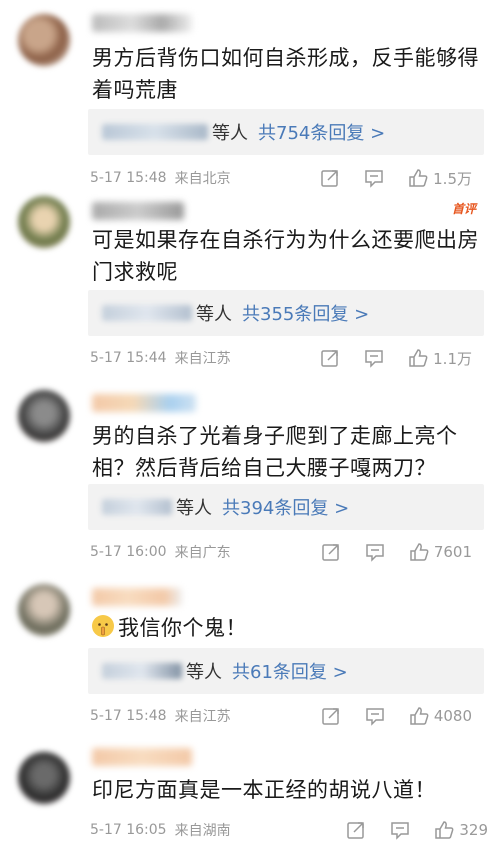 The image size is (500, 857). Describe the element at coordinates (452, 358) in the screenshot. I see `like-count: 1.1万` at that location.